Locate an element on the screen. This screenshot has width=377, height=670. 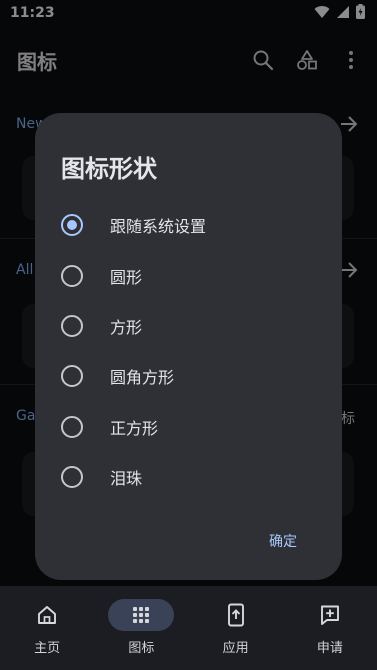
option-label: 跟随系统设置 is located at coordinates (158, 227).